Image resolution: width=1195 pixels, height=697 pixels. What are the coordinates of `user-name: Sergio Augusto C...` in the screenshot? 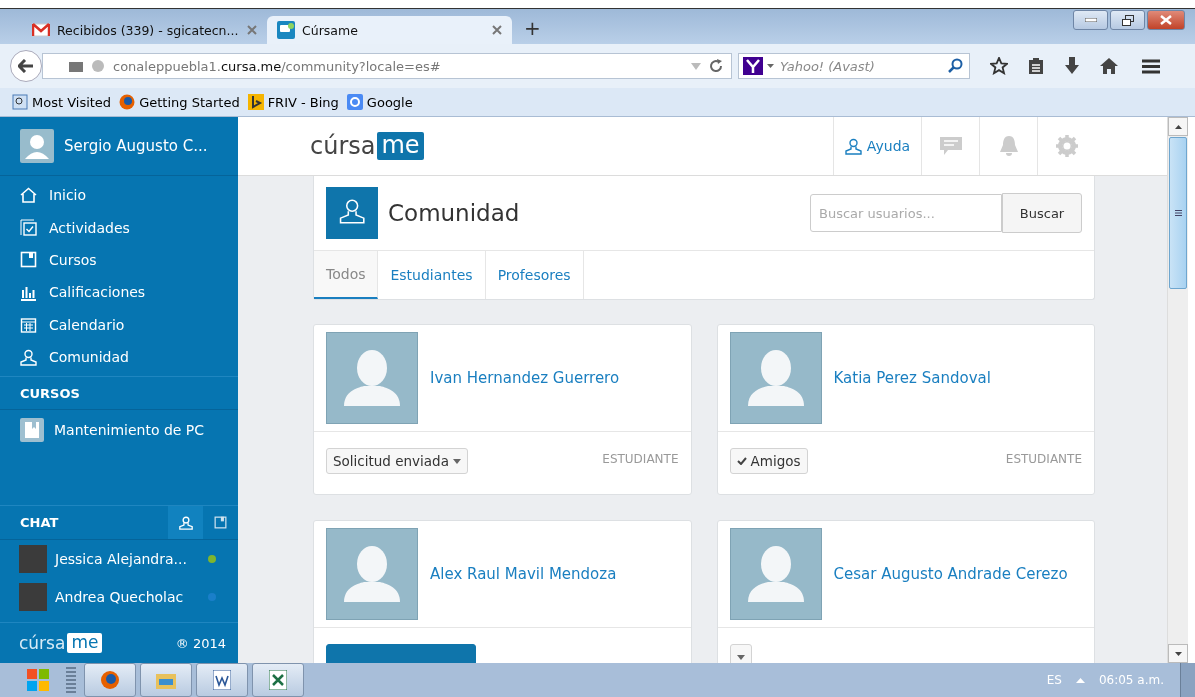 It's located at (136, 146).